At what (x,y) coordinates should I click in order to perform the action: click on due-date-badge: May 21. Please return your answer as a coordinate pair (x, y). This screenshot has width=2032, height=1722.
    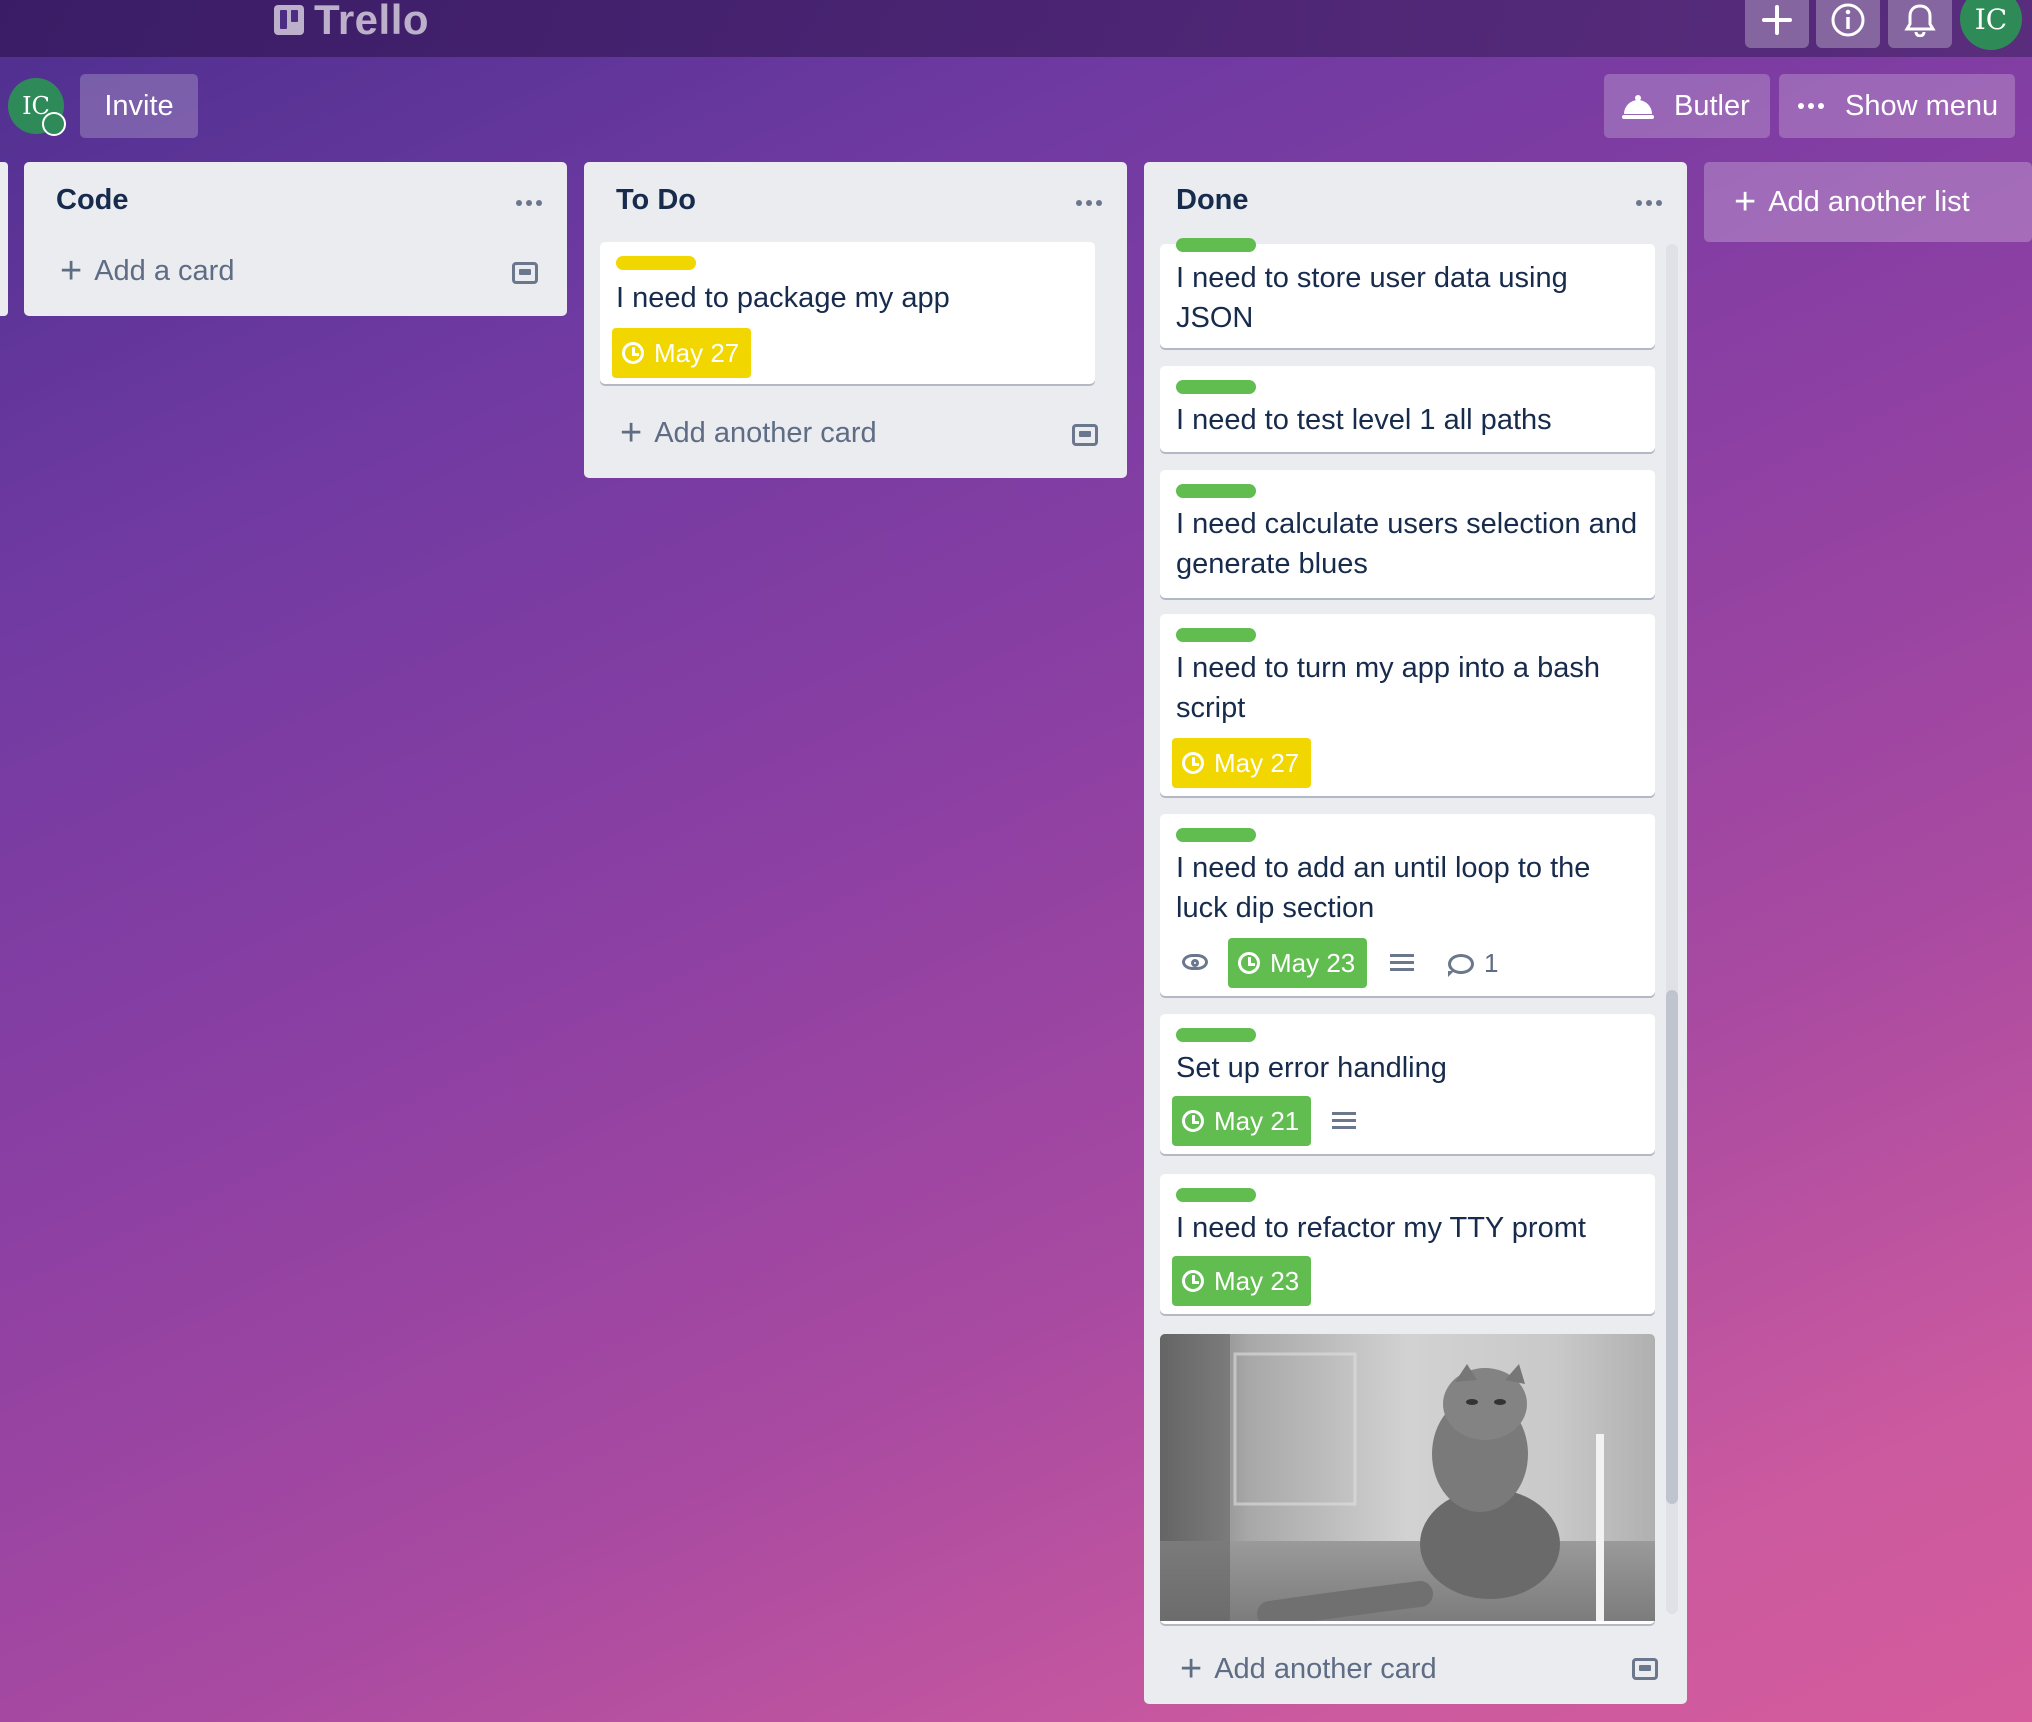
    Looking at the image, I should click on (1242, 1121).